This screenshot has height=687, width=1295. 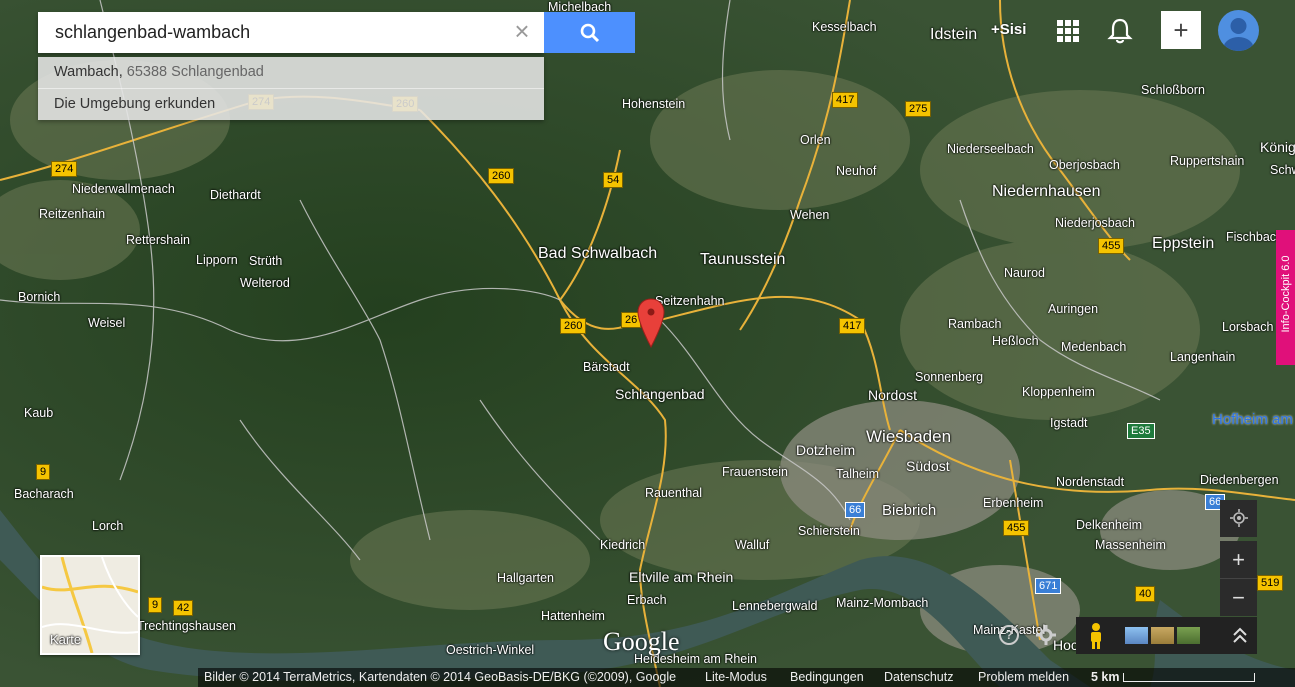 I want to click on place-label: Schlangenbad, so click(x=660, y=394).